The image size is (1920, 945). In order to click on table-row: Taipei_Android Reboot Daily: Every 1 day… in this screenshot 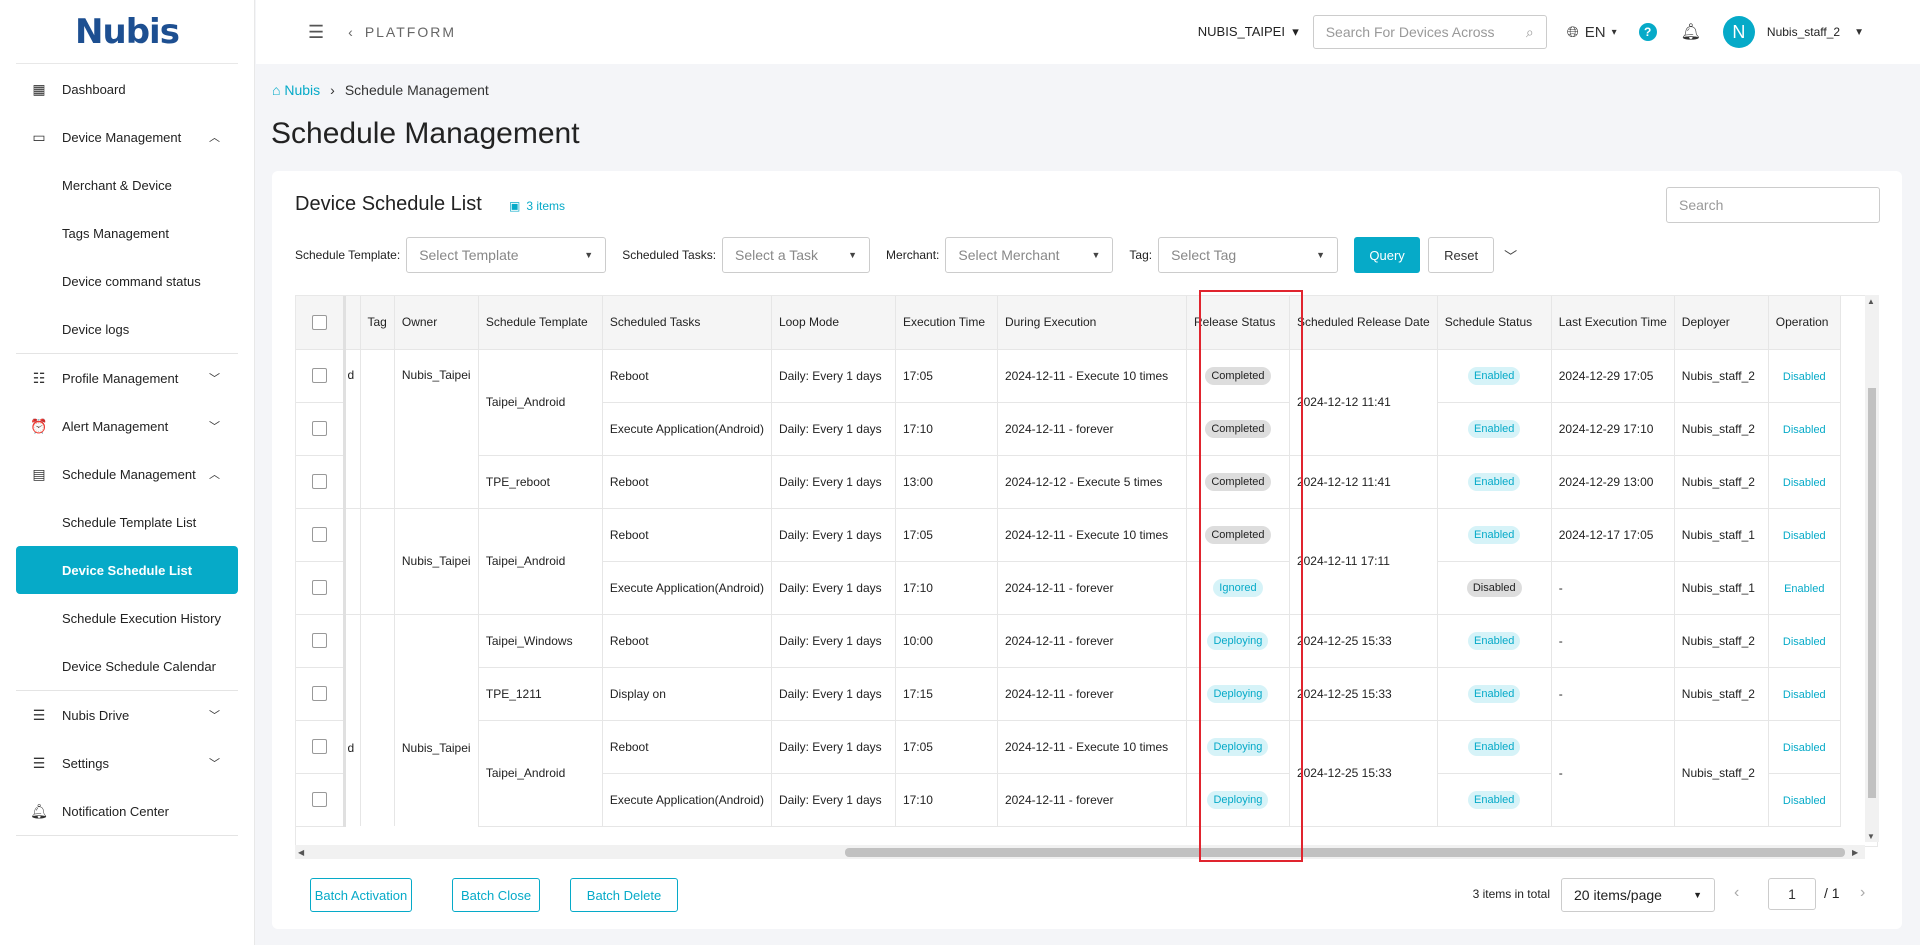, I will do `click(1068, 773)`.